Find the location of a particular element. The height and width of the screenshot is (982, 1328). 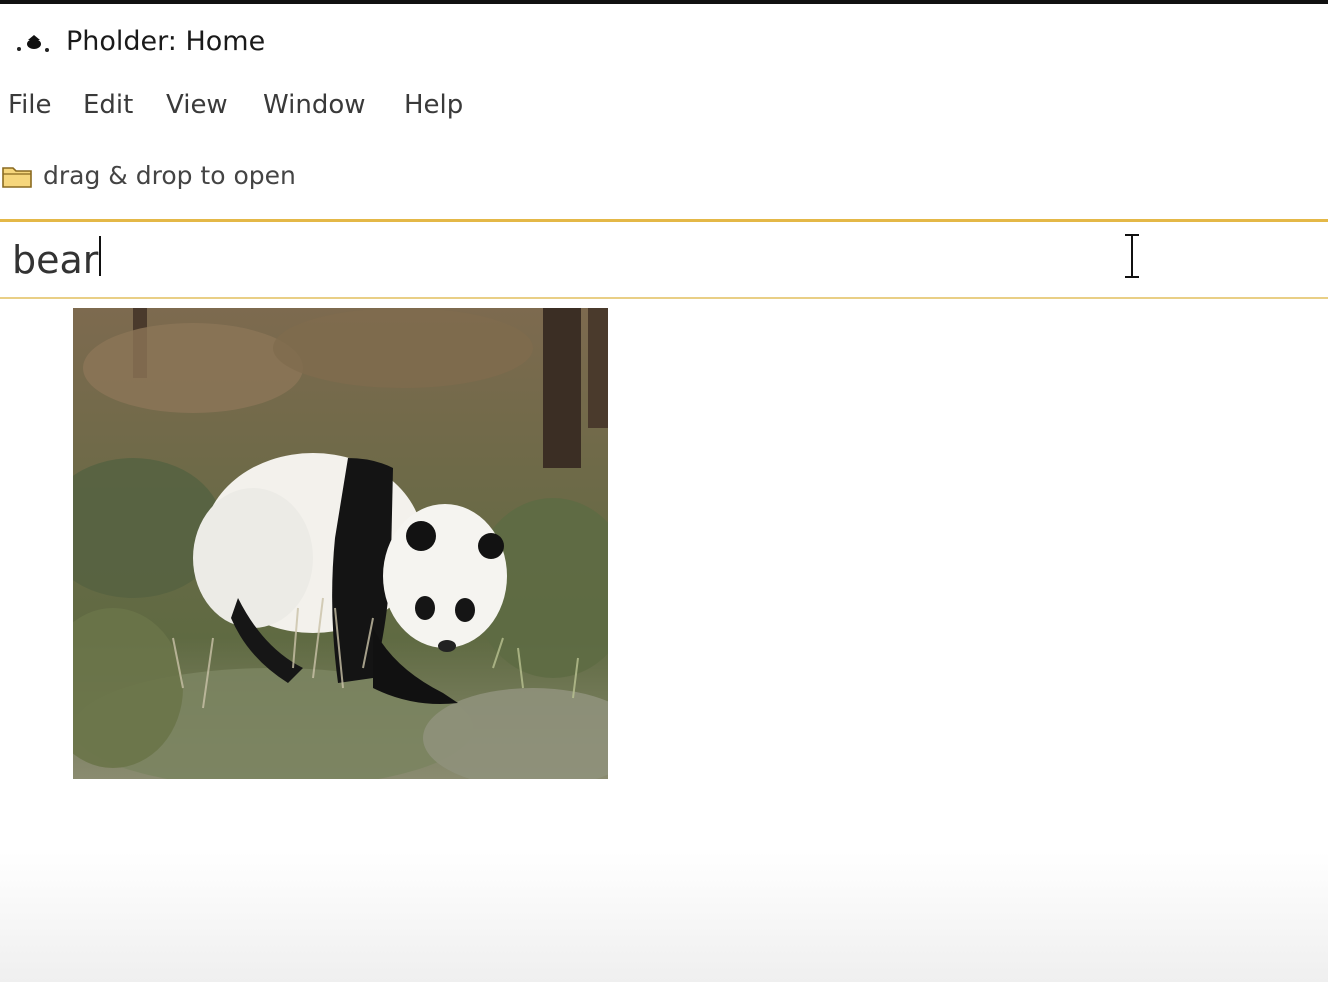

text-caret is located at coordinates (100, 256).